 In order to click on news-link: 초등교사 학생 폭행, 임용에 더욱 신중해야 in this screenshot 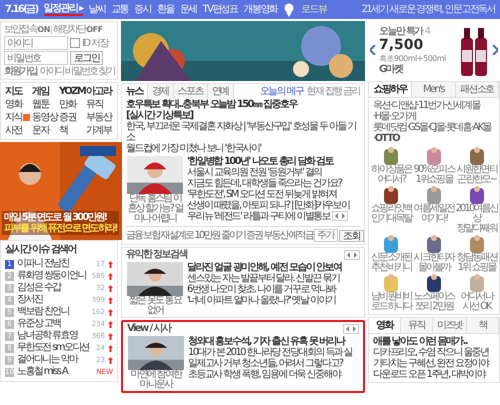, I will do `click(273, 374)`.